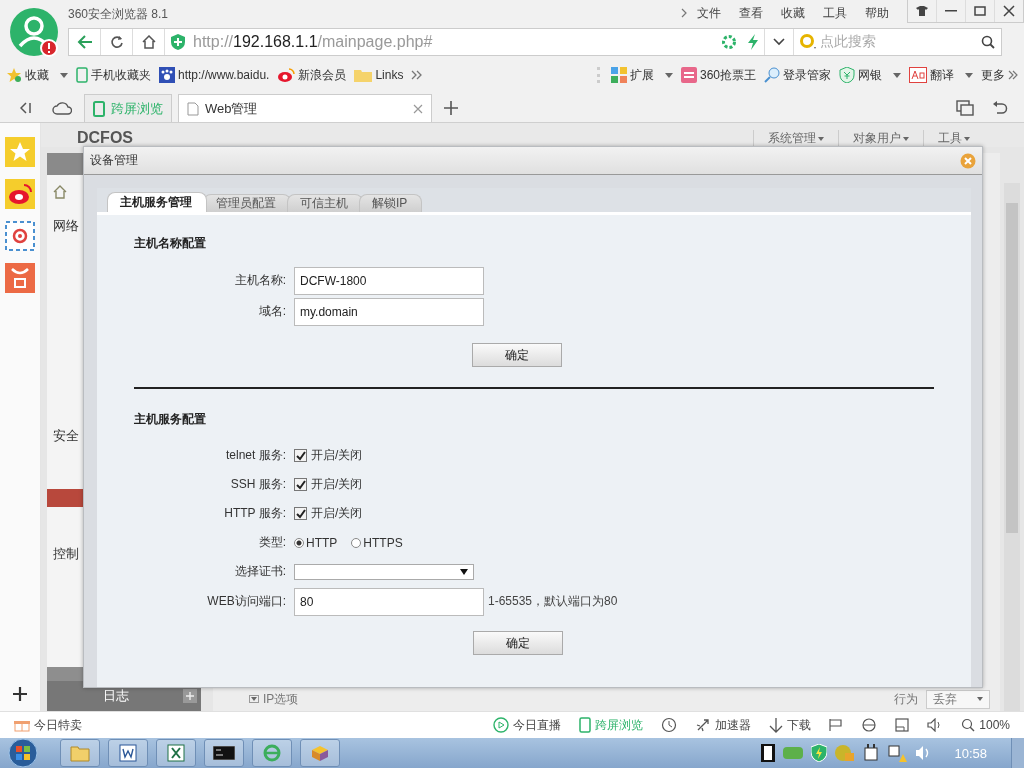  What do you see at coordinates (941, 75) in the screenshot?
I see `extension-button: 翻译` at bounding box center [941, 75].